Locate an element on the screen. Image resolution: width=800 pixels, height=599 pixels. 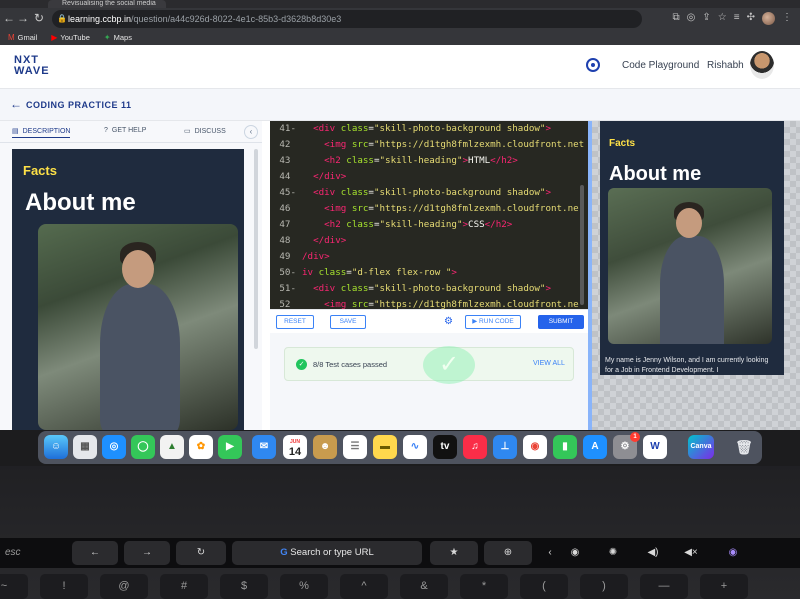
tb-new-tab-icon: ⊕ is located at coordinates (508, 553).